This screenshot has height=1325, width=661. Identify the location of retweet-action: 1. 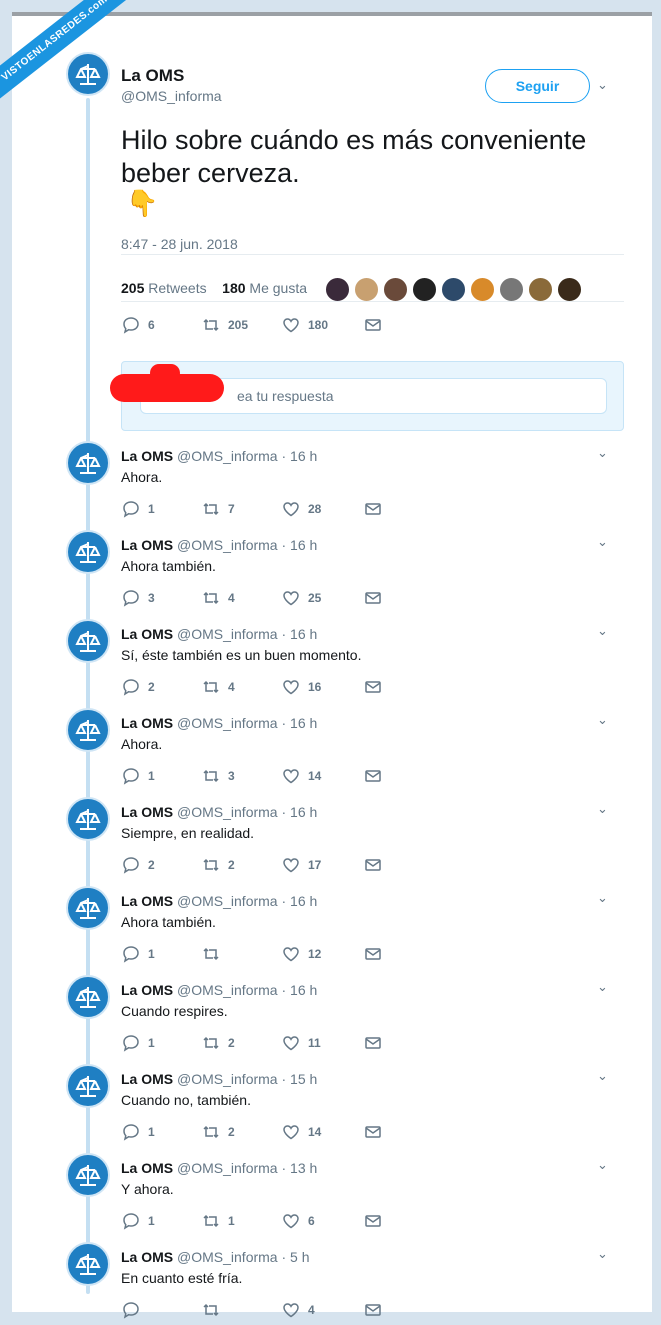
(242, 1221).